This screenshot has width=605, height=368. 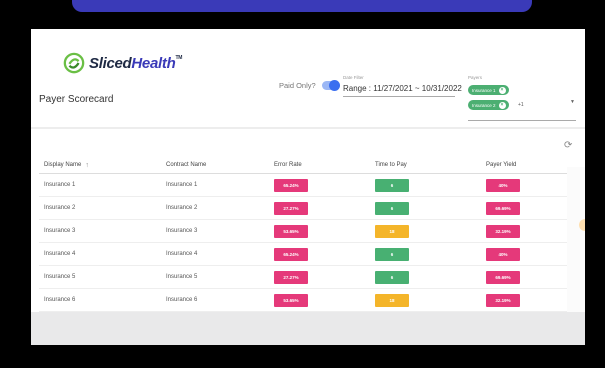 I want to click on payers-filter: Payers Insurance 1 × Insurance 2 × +1 ▼, so click(x=522, y=98).